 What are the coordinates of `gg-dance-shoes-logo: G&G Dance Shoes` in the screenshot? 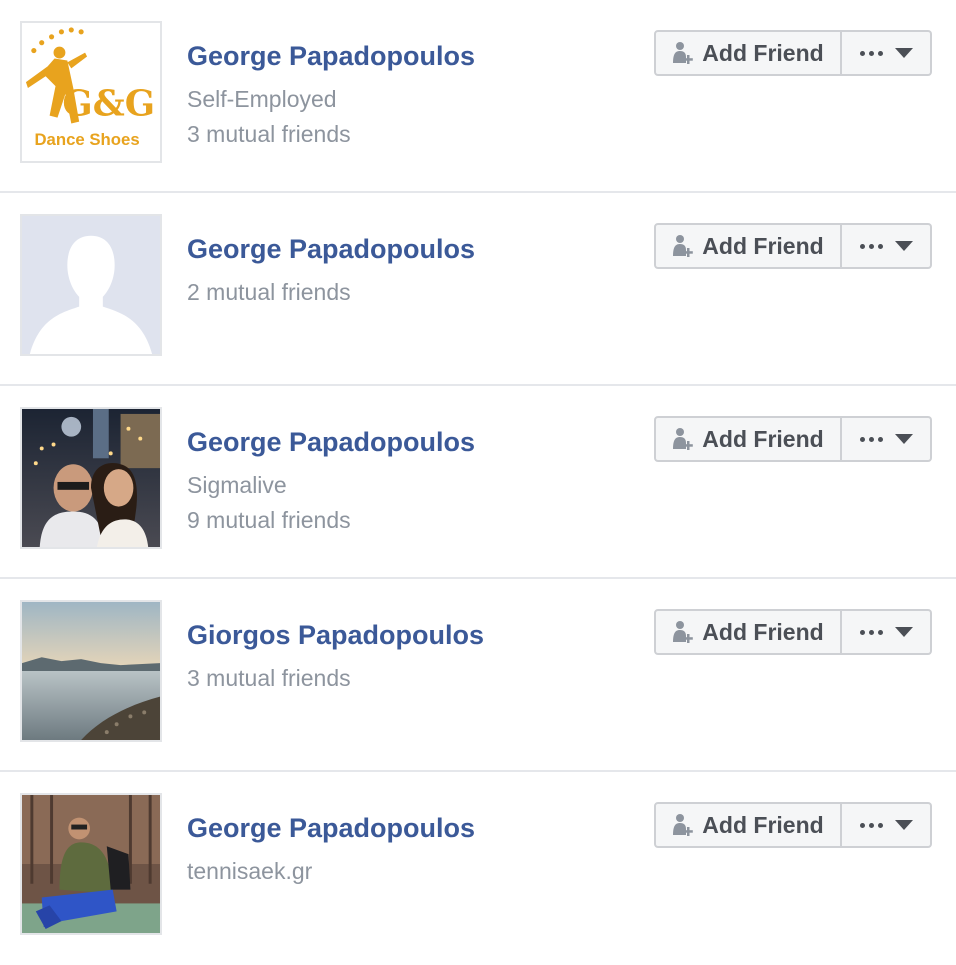 It's located at (91, 92).